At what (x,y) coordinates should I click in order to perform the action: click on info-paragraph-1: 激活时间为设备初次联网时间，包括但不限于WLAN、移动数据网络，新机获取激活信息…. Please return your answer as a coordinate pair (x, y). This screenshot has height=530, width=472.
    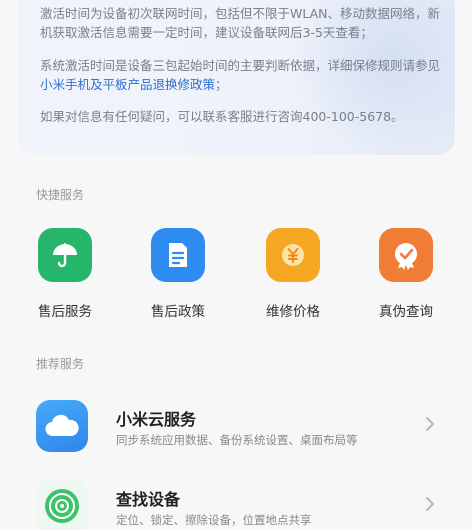
    Looking at the image, I should click on (240, 23).